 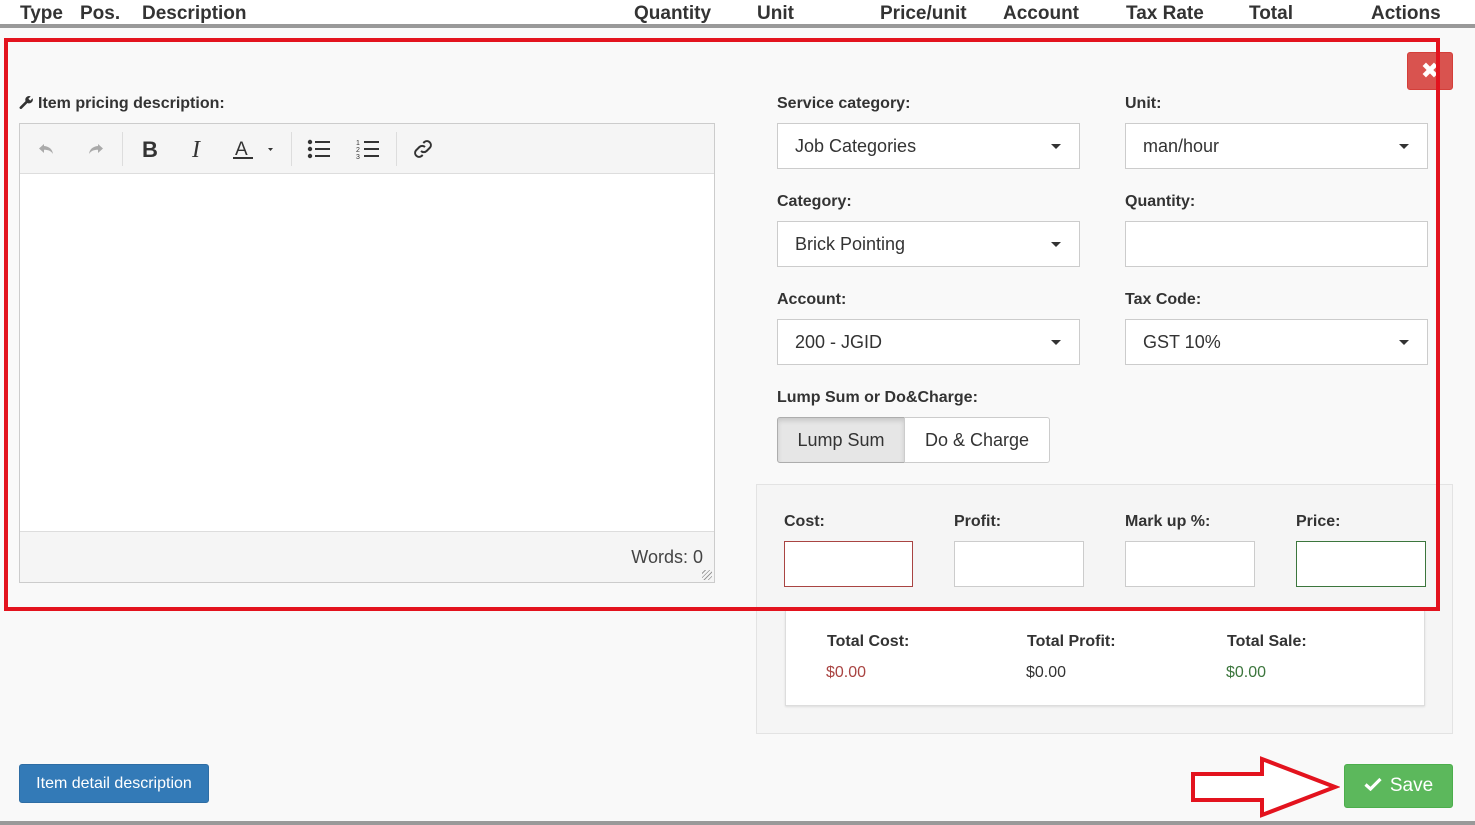 What do you see at coordinates (1276, 342) in the screenshot?
I see `tax-code-select: GST 10%` at bounding box center [1276, 342].